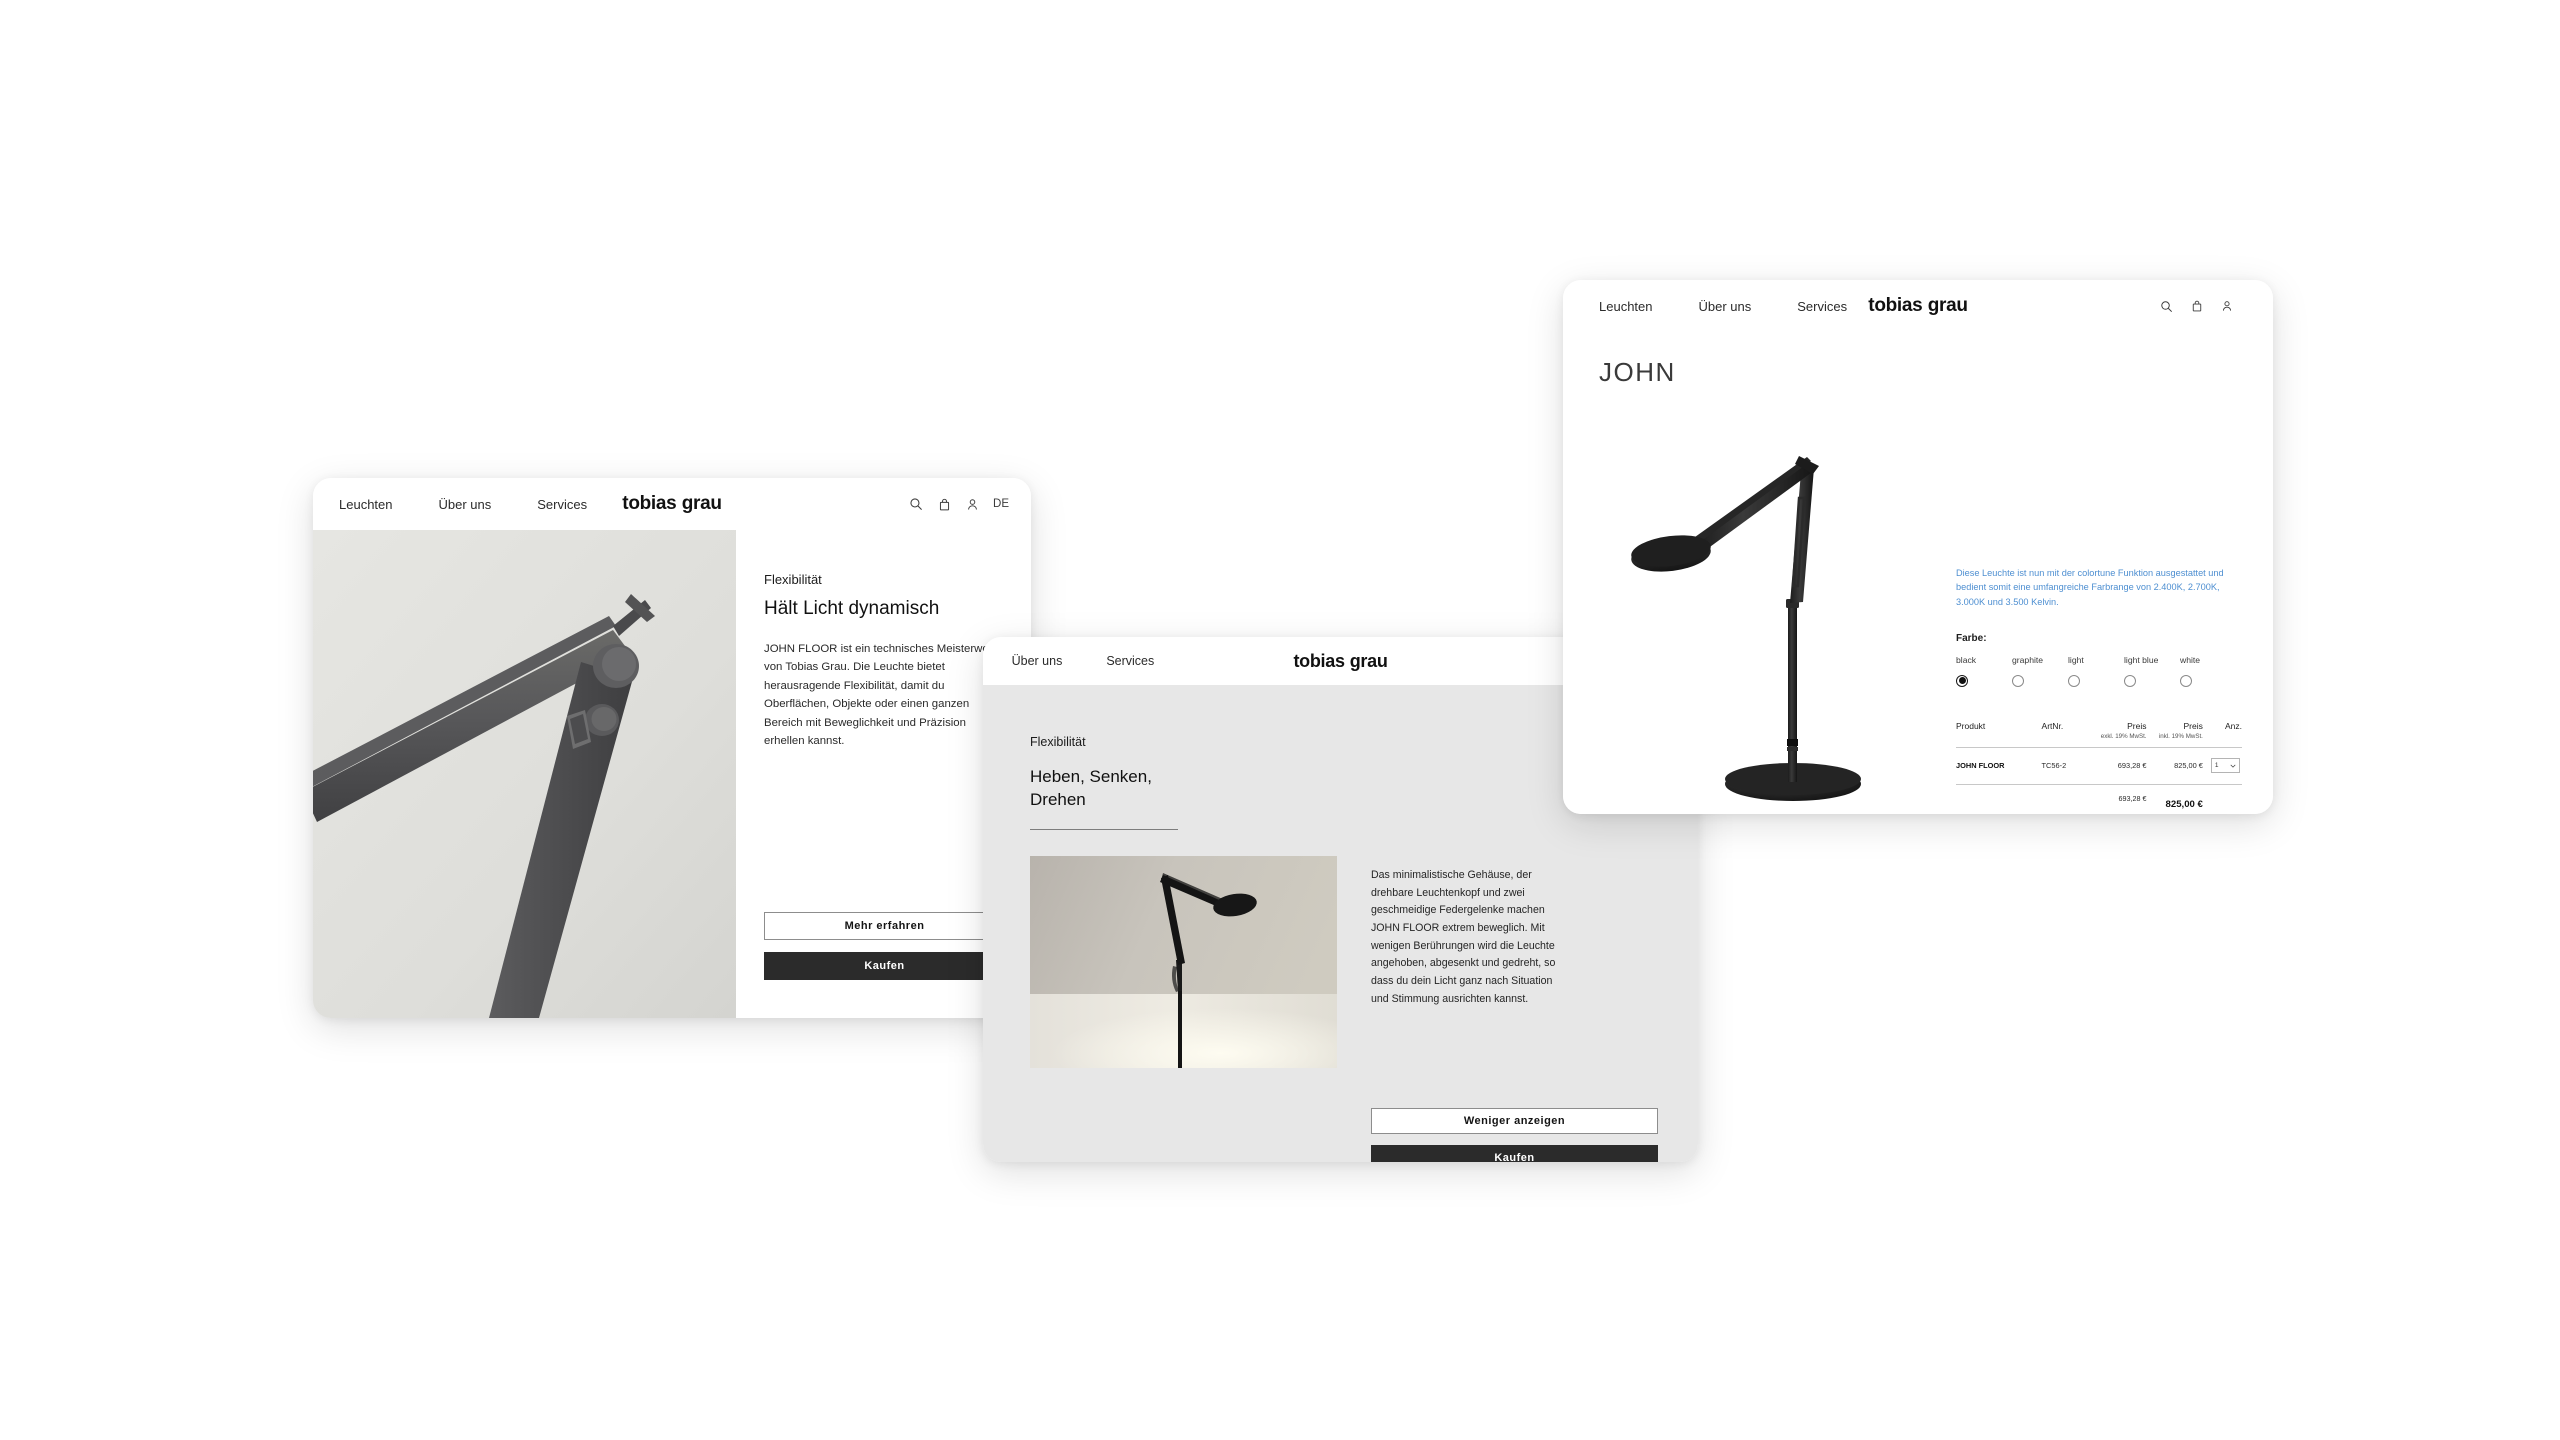  What do you see at coordinates (2188, 766) in the screenshot?
I see `cell-price-incl: 825,00 €` at bounding box center [2188, 766].